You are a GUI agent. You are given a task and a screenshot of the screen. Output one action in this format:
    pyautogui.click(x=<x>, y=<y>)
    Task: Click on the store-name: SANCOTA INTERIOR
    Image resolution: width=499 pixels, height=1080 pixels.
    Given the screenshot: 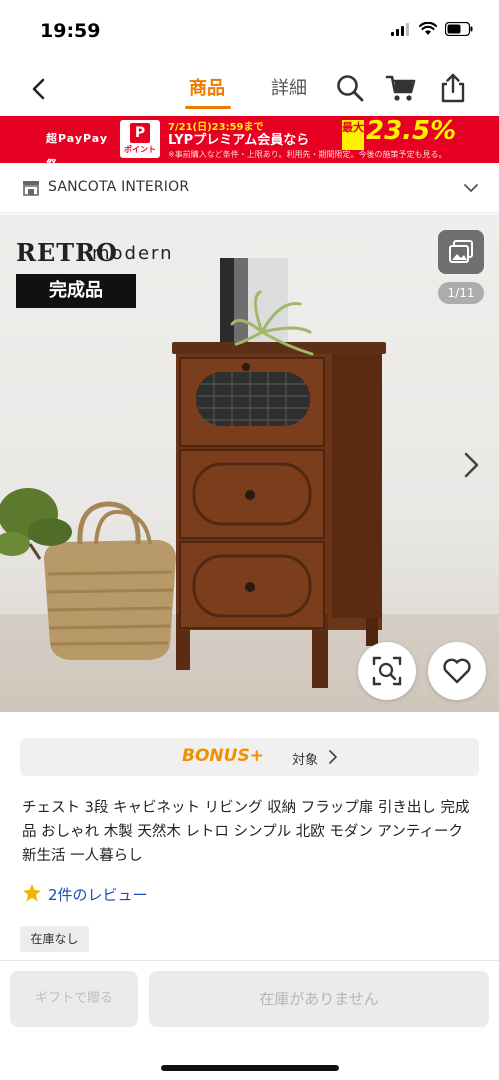 What is the action you would take?
    pyautogui.click(x=119, y=187)
    